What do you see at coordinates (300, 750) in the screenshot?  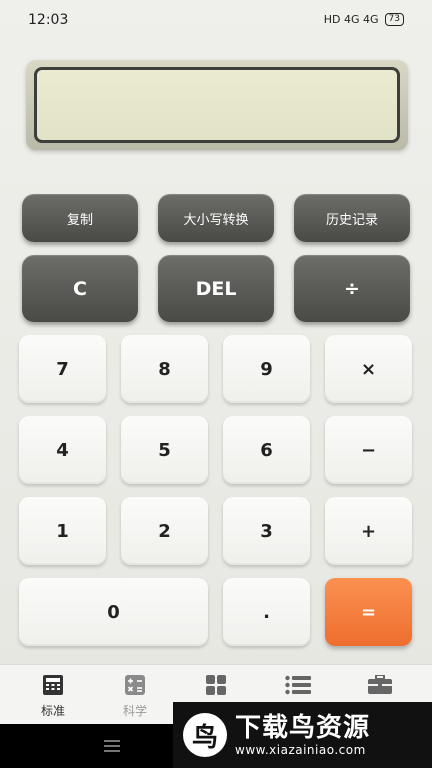 I see `watermark-url: www.xiazainiao.com` at bounding box center [300, 750].